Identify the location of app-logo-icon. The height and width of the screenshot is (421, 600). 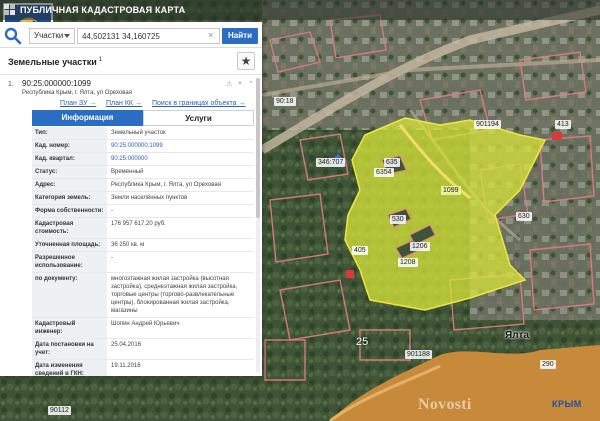
(9, 9).